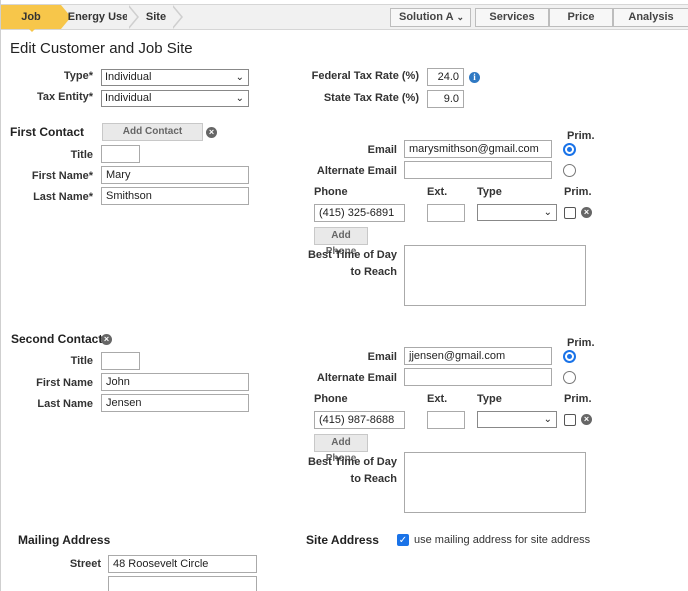  I want to click on first-contact-title-label: Title, so click(81, 155).